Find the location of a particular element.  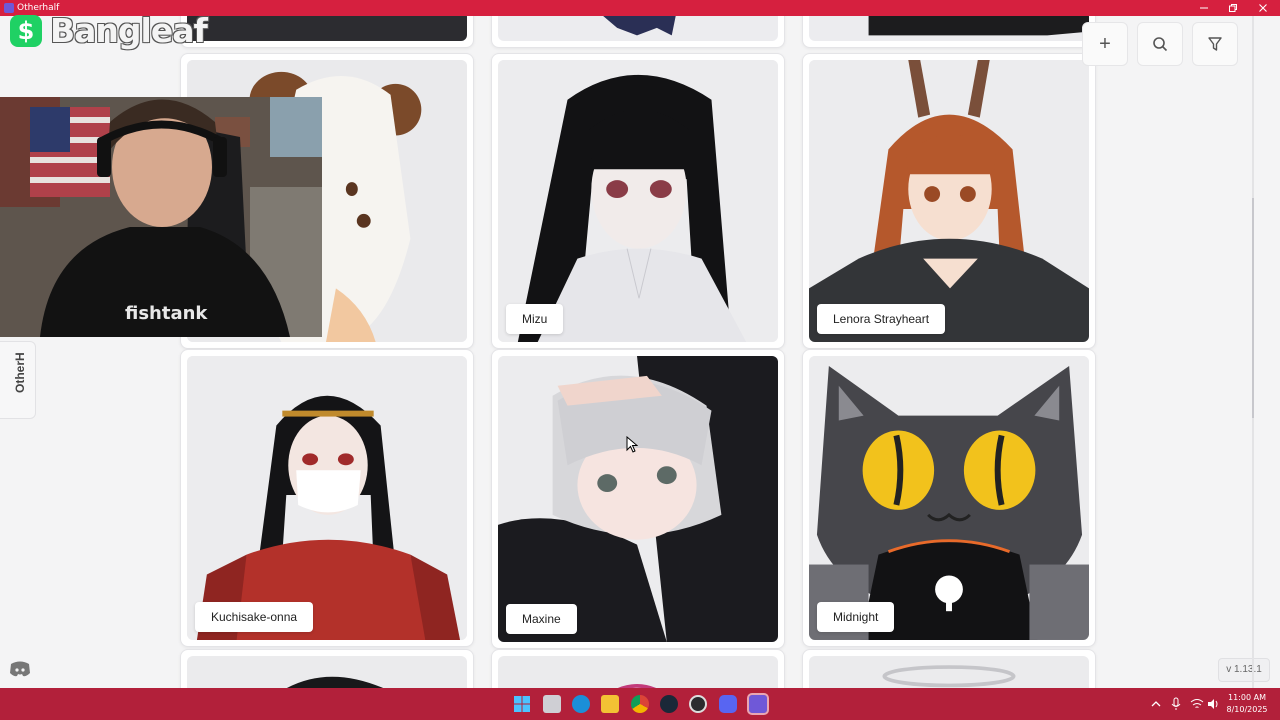

character-card: Maxine is located at coordinates (638, 499).